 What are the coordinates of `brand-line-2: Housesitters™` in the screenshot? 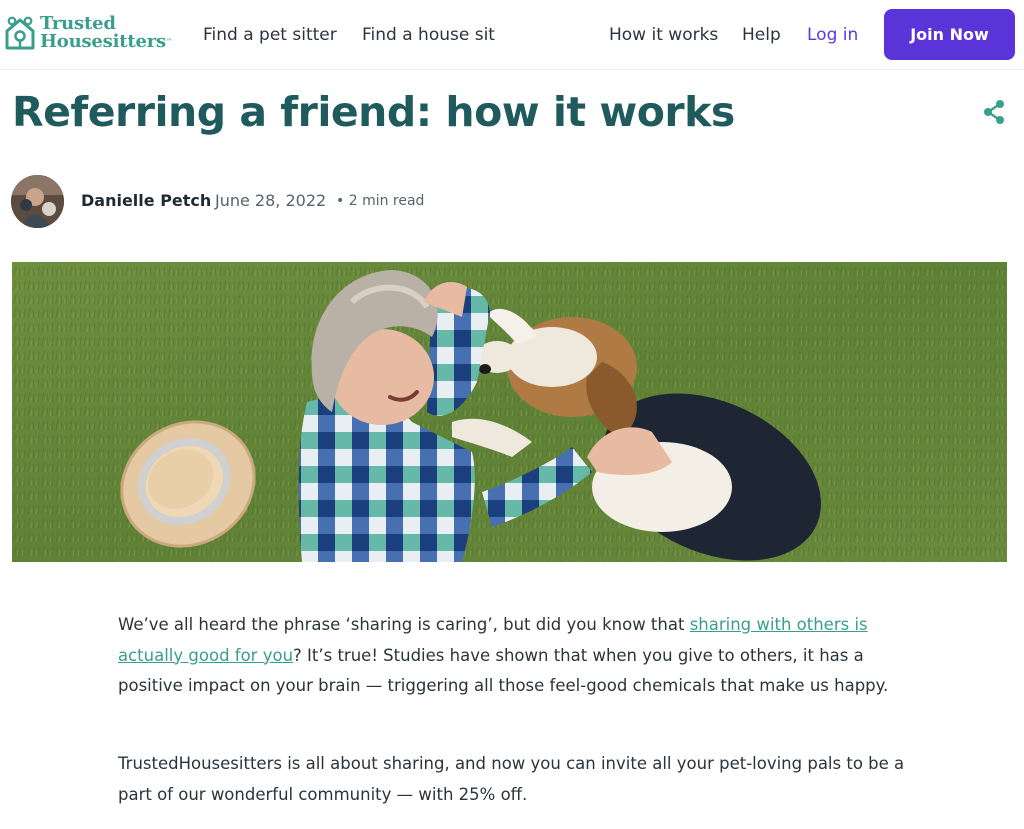 It's located at (106, 42).